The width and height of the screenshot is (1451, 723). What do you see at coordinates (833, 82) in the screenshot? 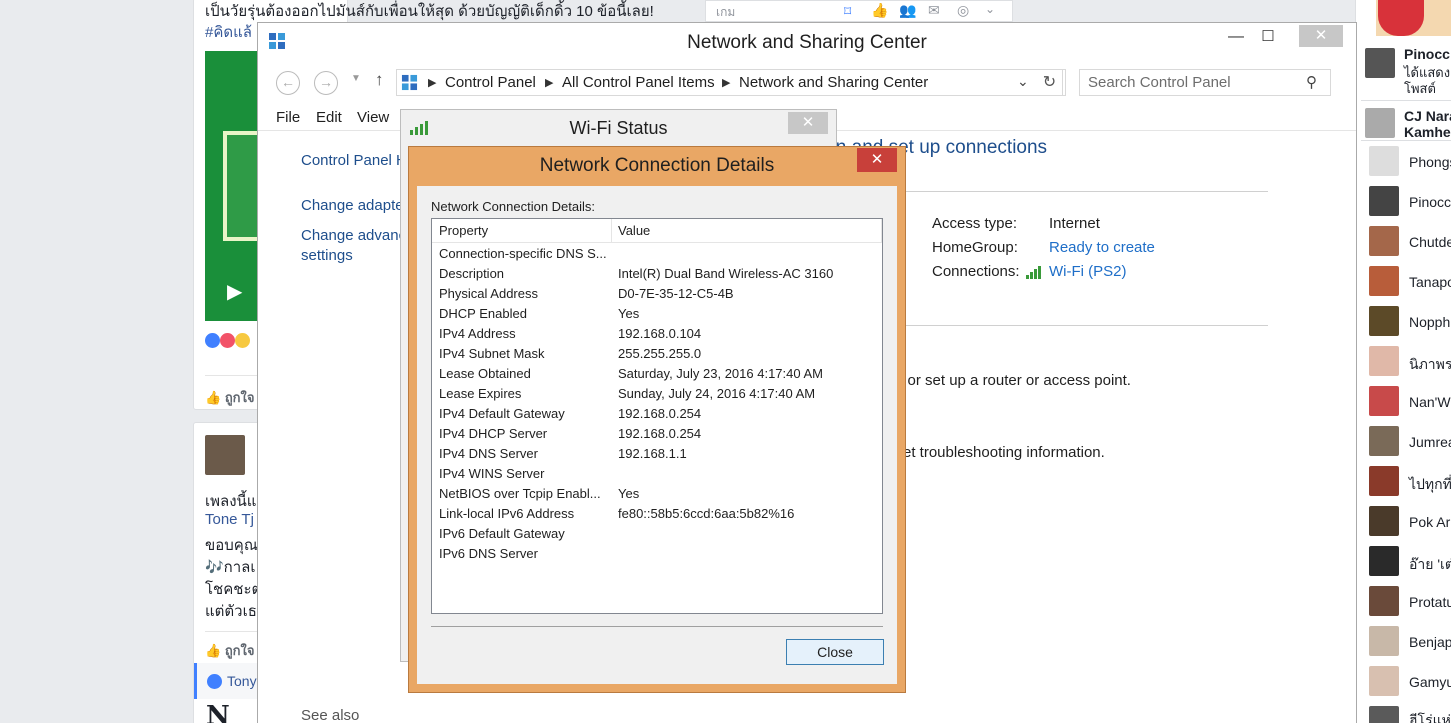
I see `breadcrumb-network-sharing: Network and Sharing Center` at bounding box center [833, 82].